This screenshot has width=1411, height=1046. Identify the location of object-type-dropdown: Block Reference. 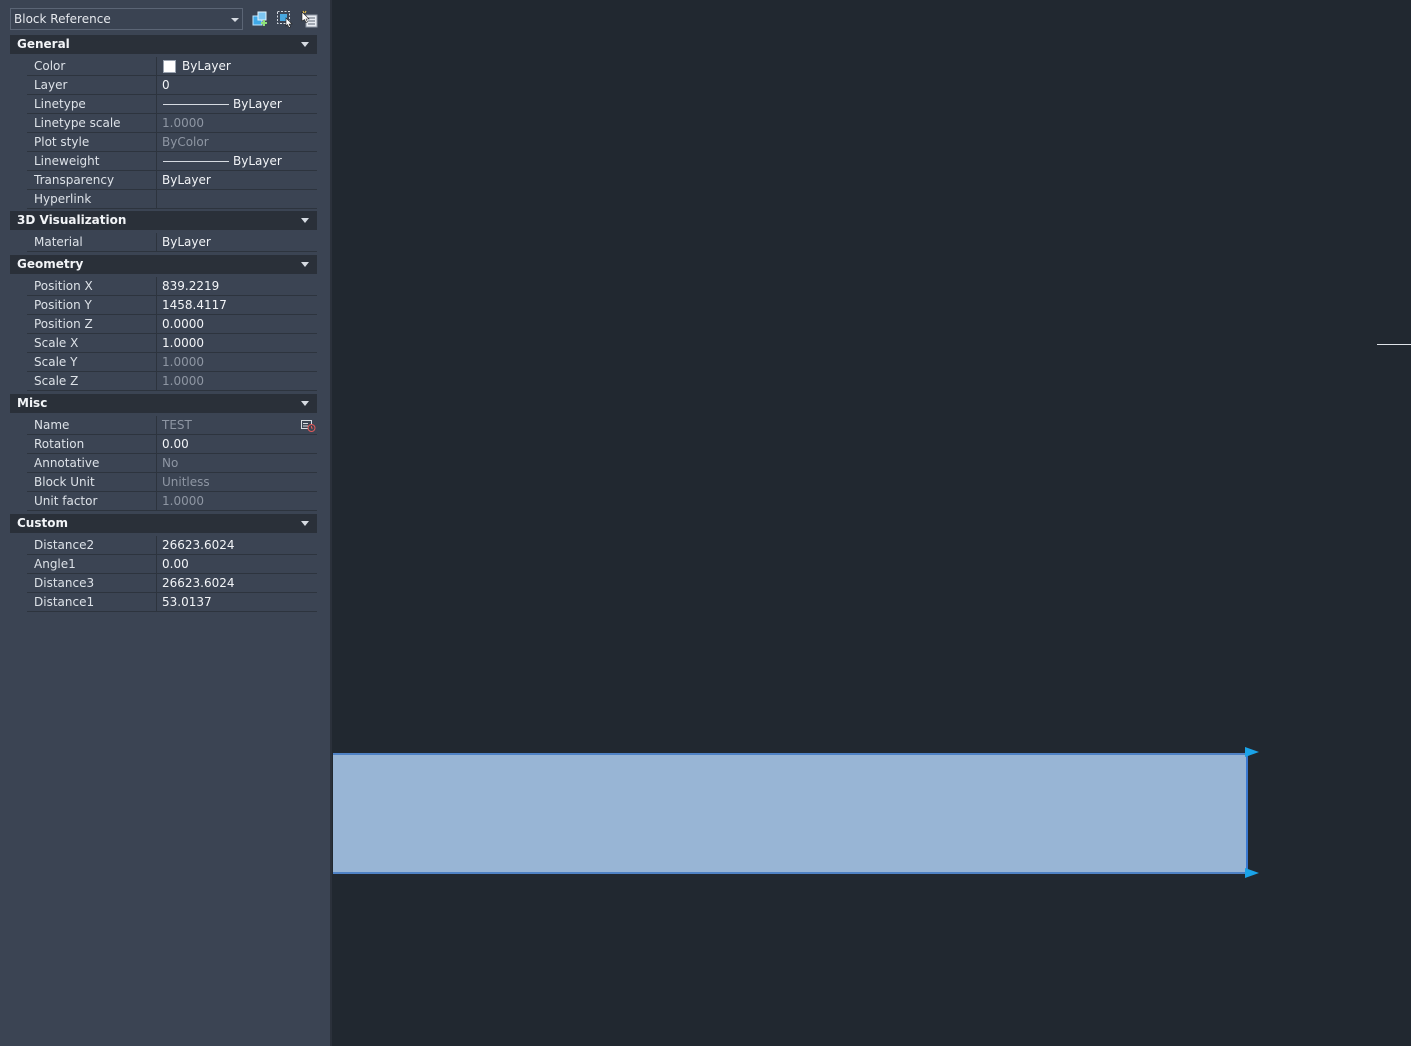
(126, 19).